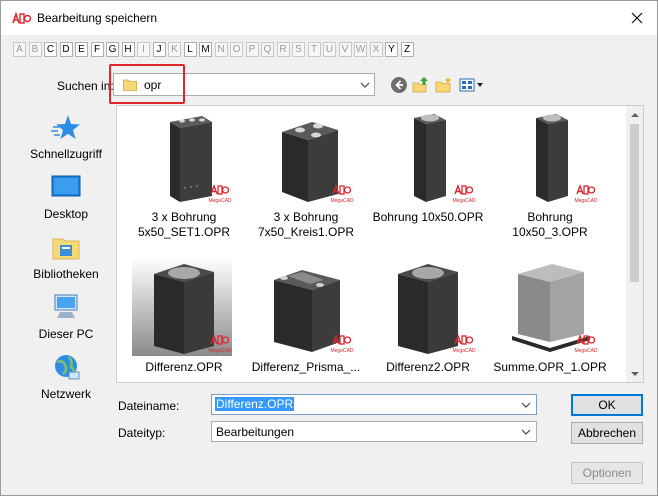 This screenshot has width=658, height=496. I want to click on back-button, so click(399, 85).